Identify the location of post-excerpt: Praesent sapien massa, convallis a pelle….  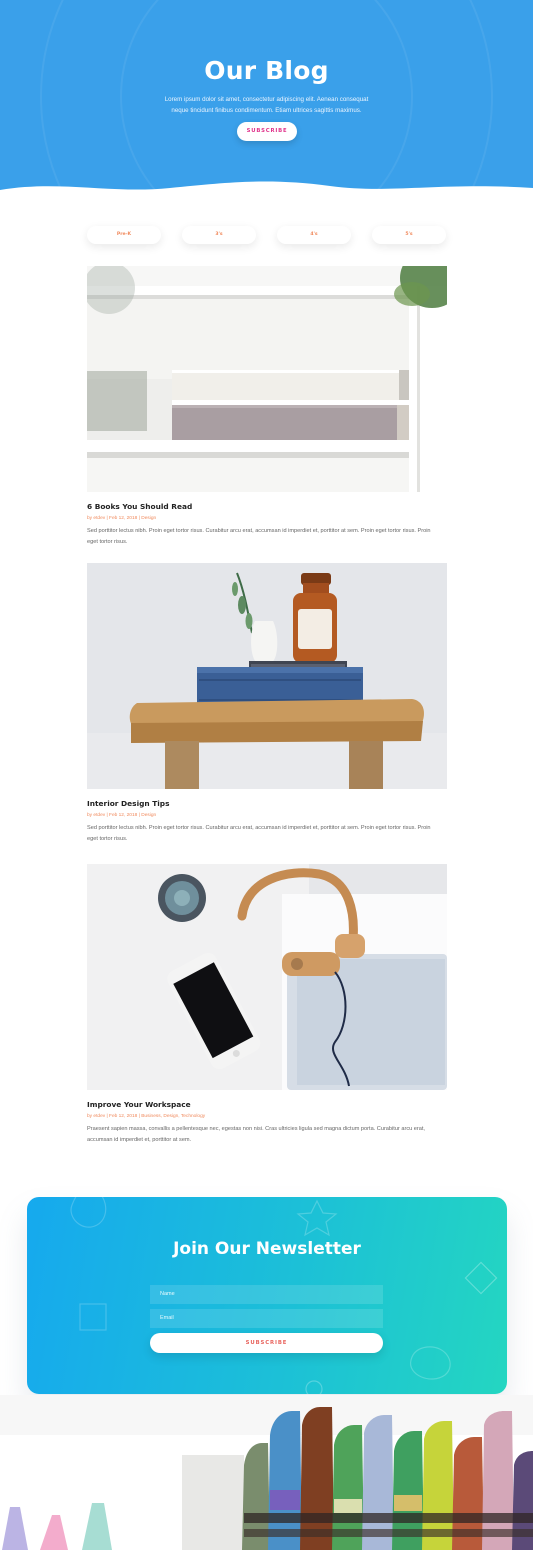
(268, 1135).